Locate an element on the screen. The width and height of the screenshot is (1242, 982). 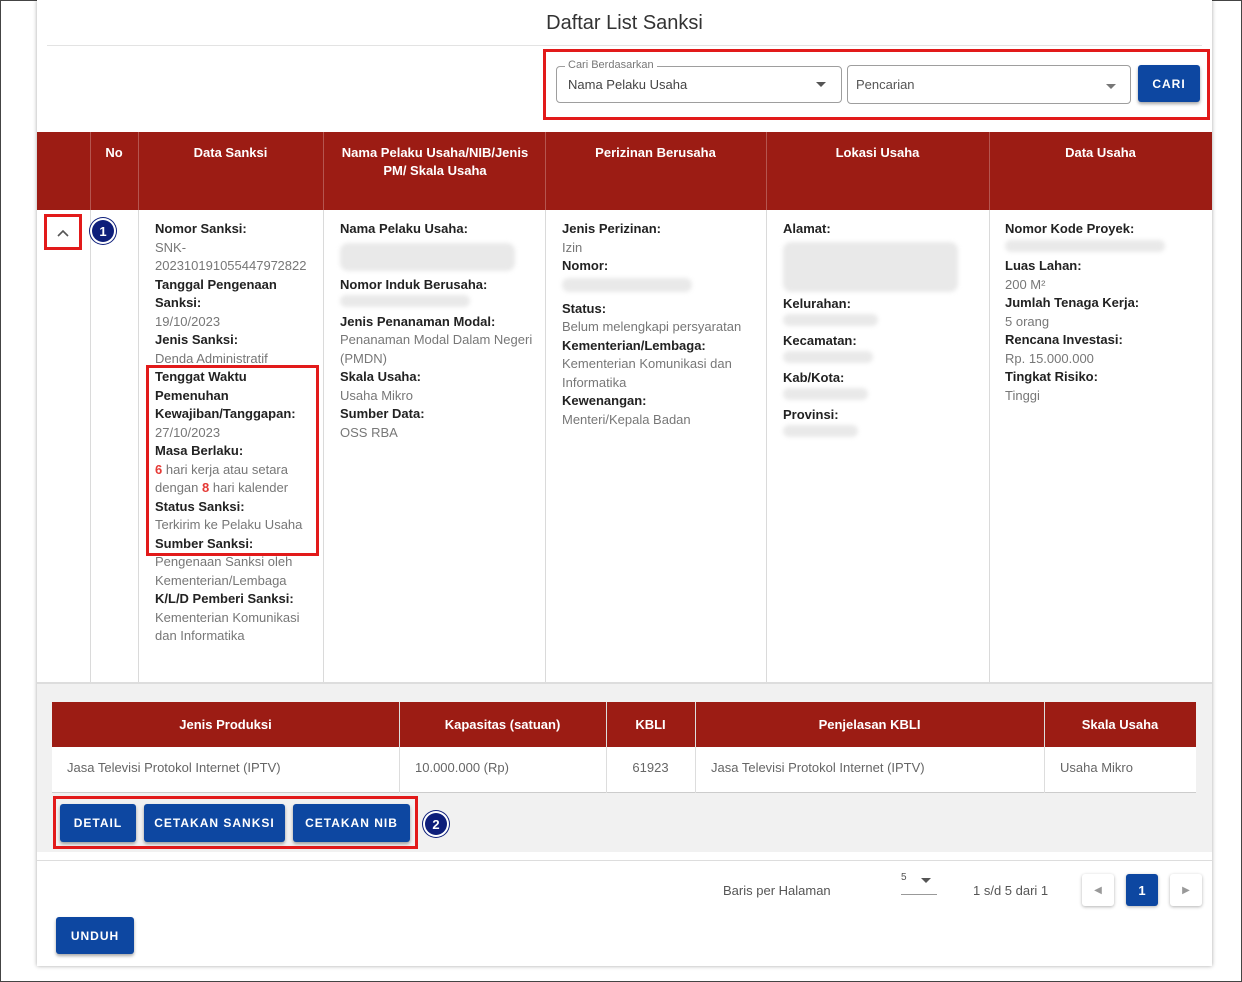
tenggat-highlight-box is located at coordinates (232, 460).